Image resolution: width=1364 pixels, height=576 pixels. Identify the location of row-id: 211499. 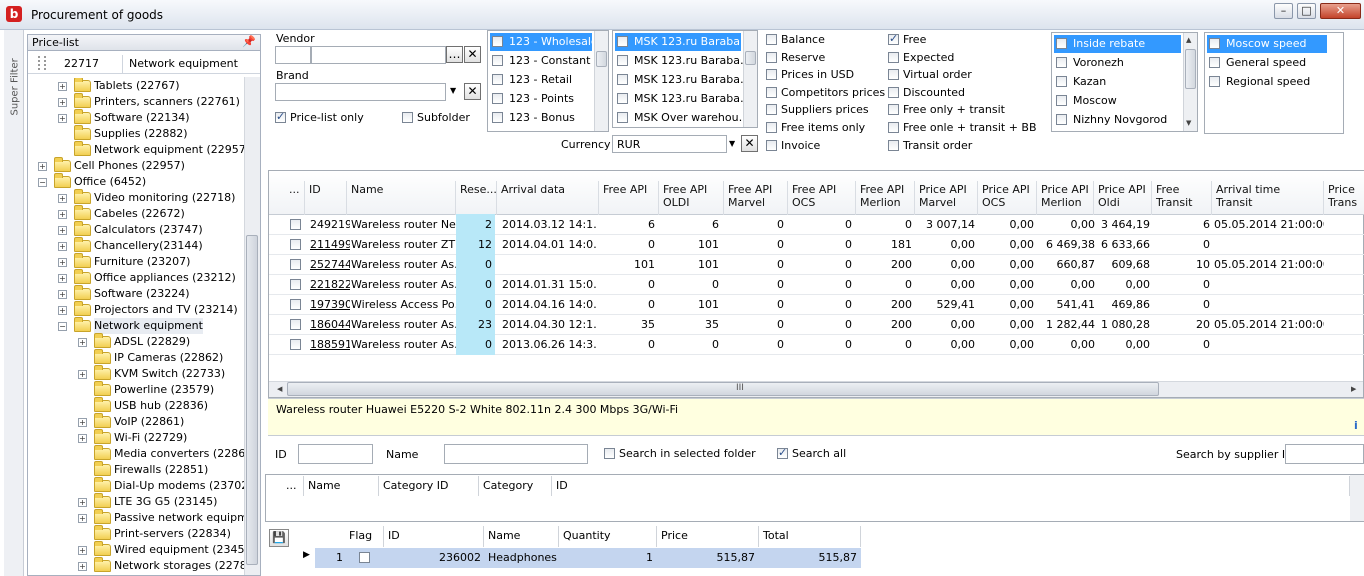
(330, 246).